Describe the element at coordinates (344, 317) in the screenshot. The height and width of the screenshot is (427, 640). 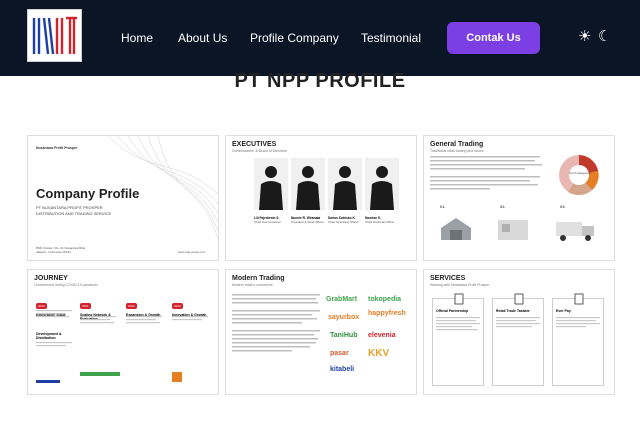
I see `brand-sayurbox: sayurbox` at that location.